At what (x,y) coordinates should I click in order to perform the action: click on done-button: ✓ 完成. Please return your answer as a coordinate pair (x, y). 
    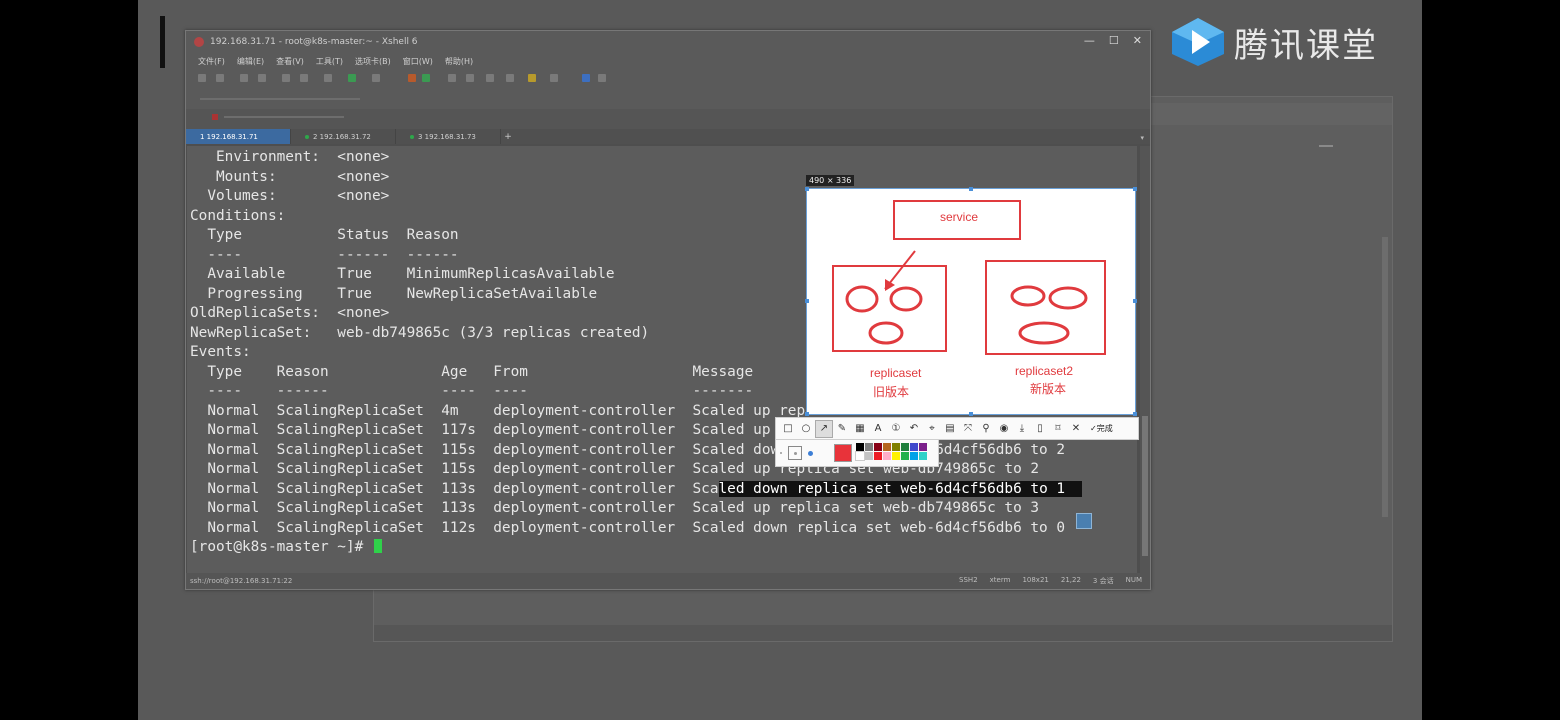
    Looking at the image, I should click on (1101, 428).